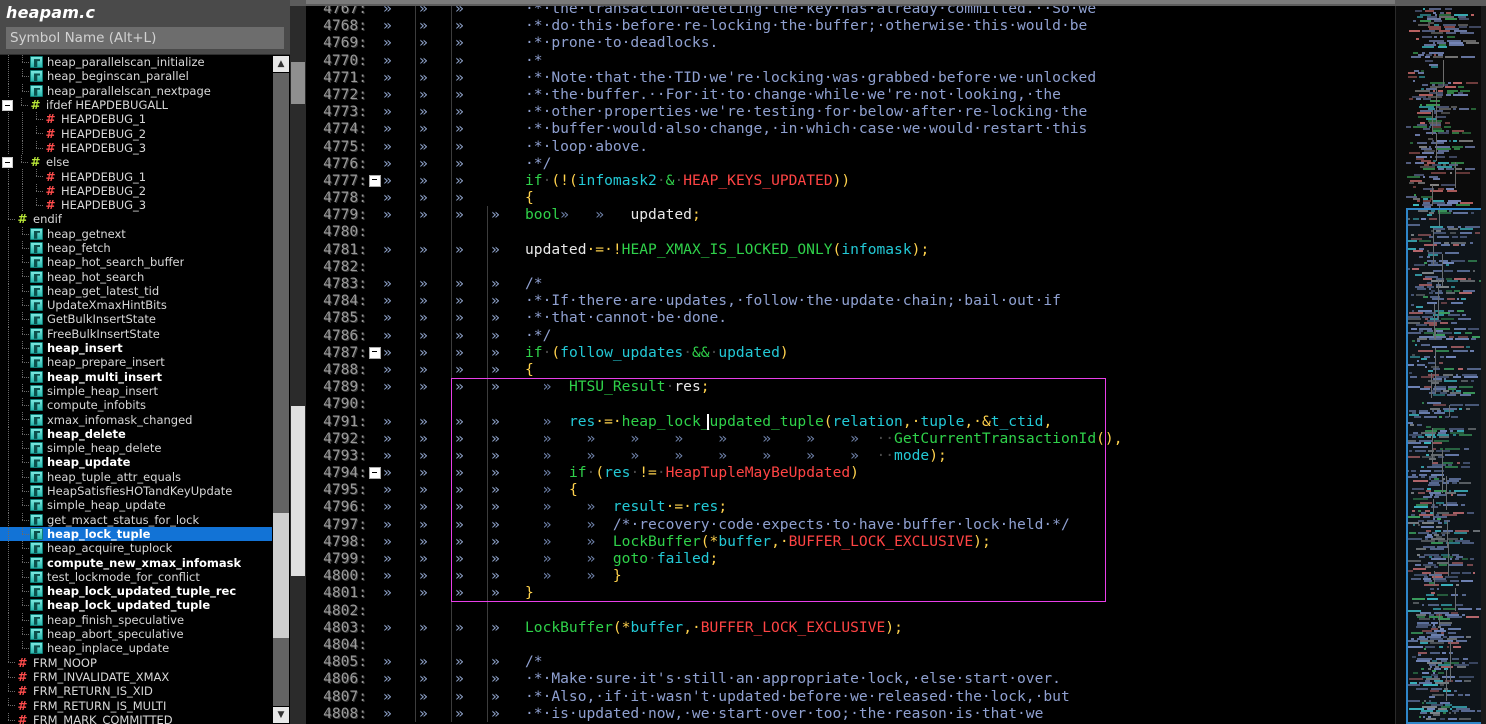 This screenshot has width=1486, height=724. Describe the element at coordinates (298, 362) in the screenshot. I see `editor-scrollbar` at that location.